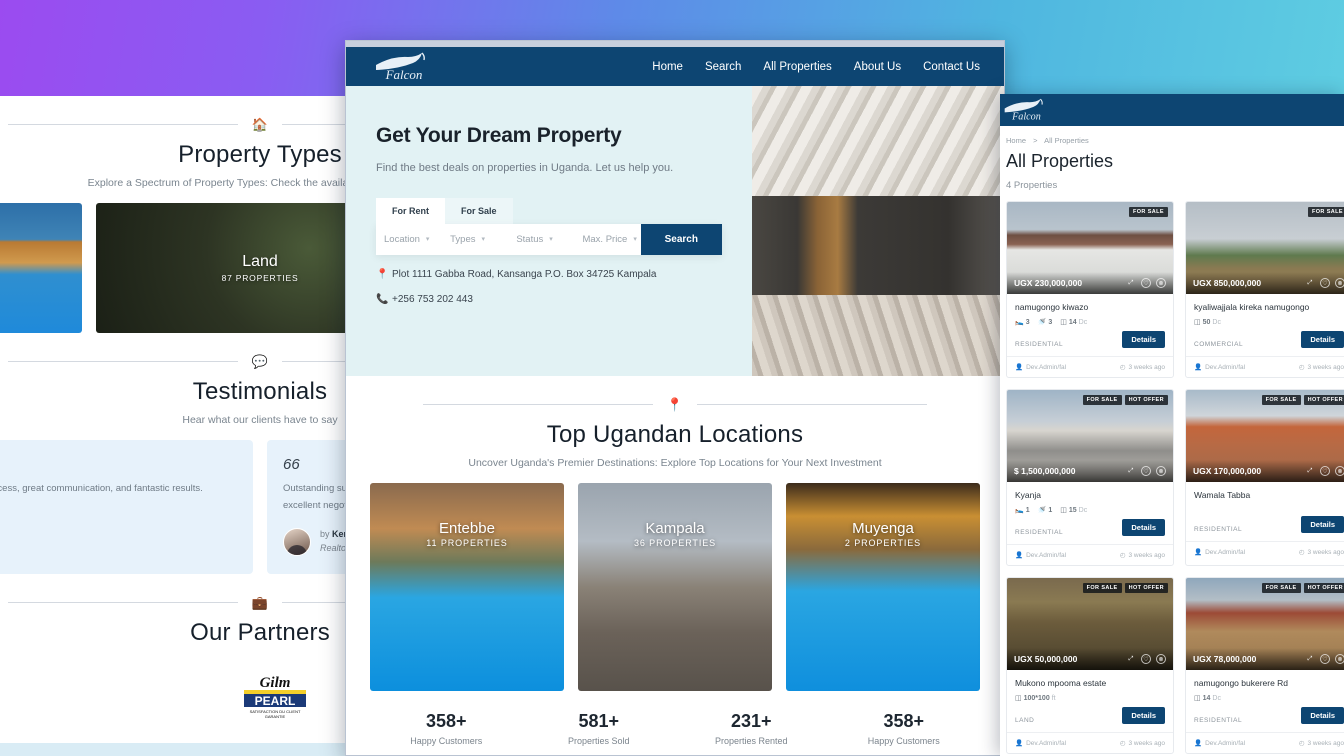 This screenshot has height=756, width=1344. I want to click on property-title: namugongo kiwazo, so click(1090, 307).